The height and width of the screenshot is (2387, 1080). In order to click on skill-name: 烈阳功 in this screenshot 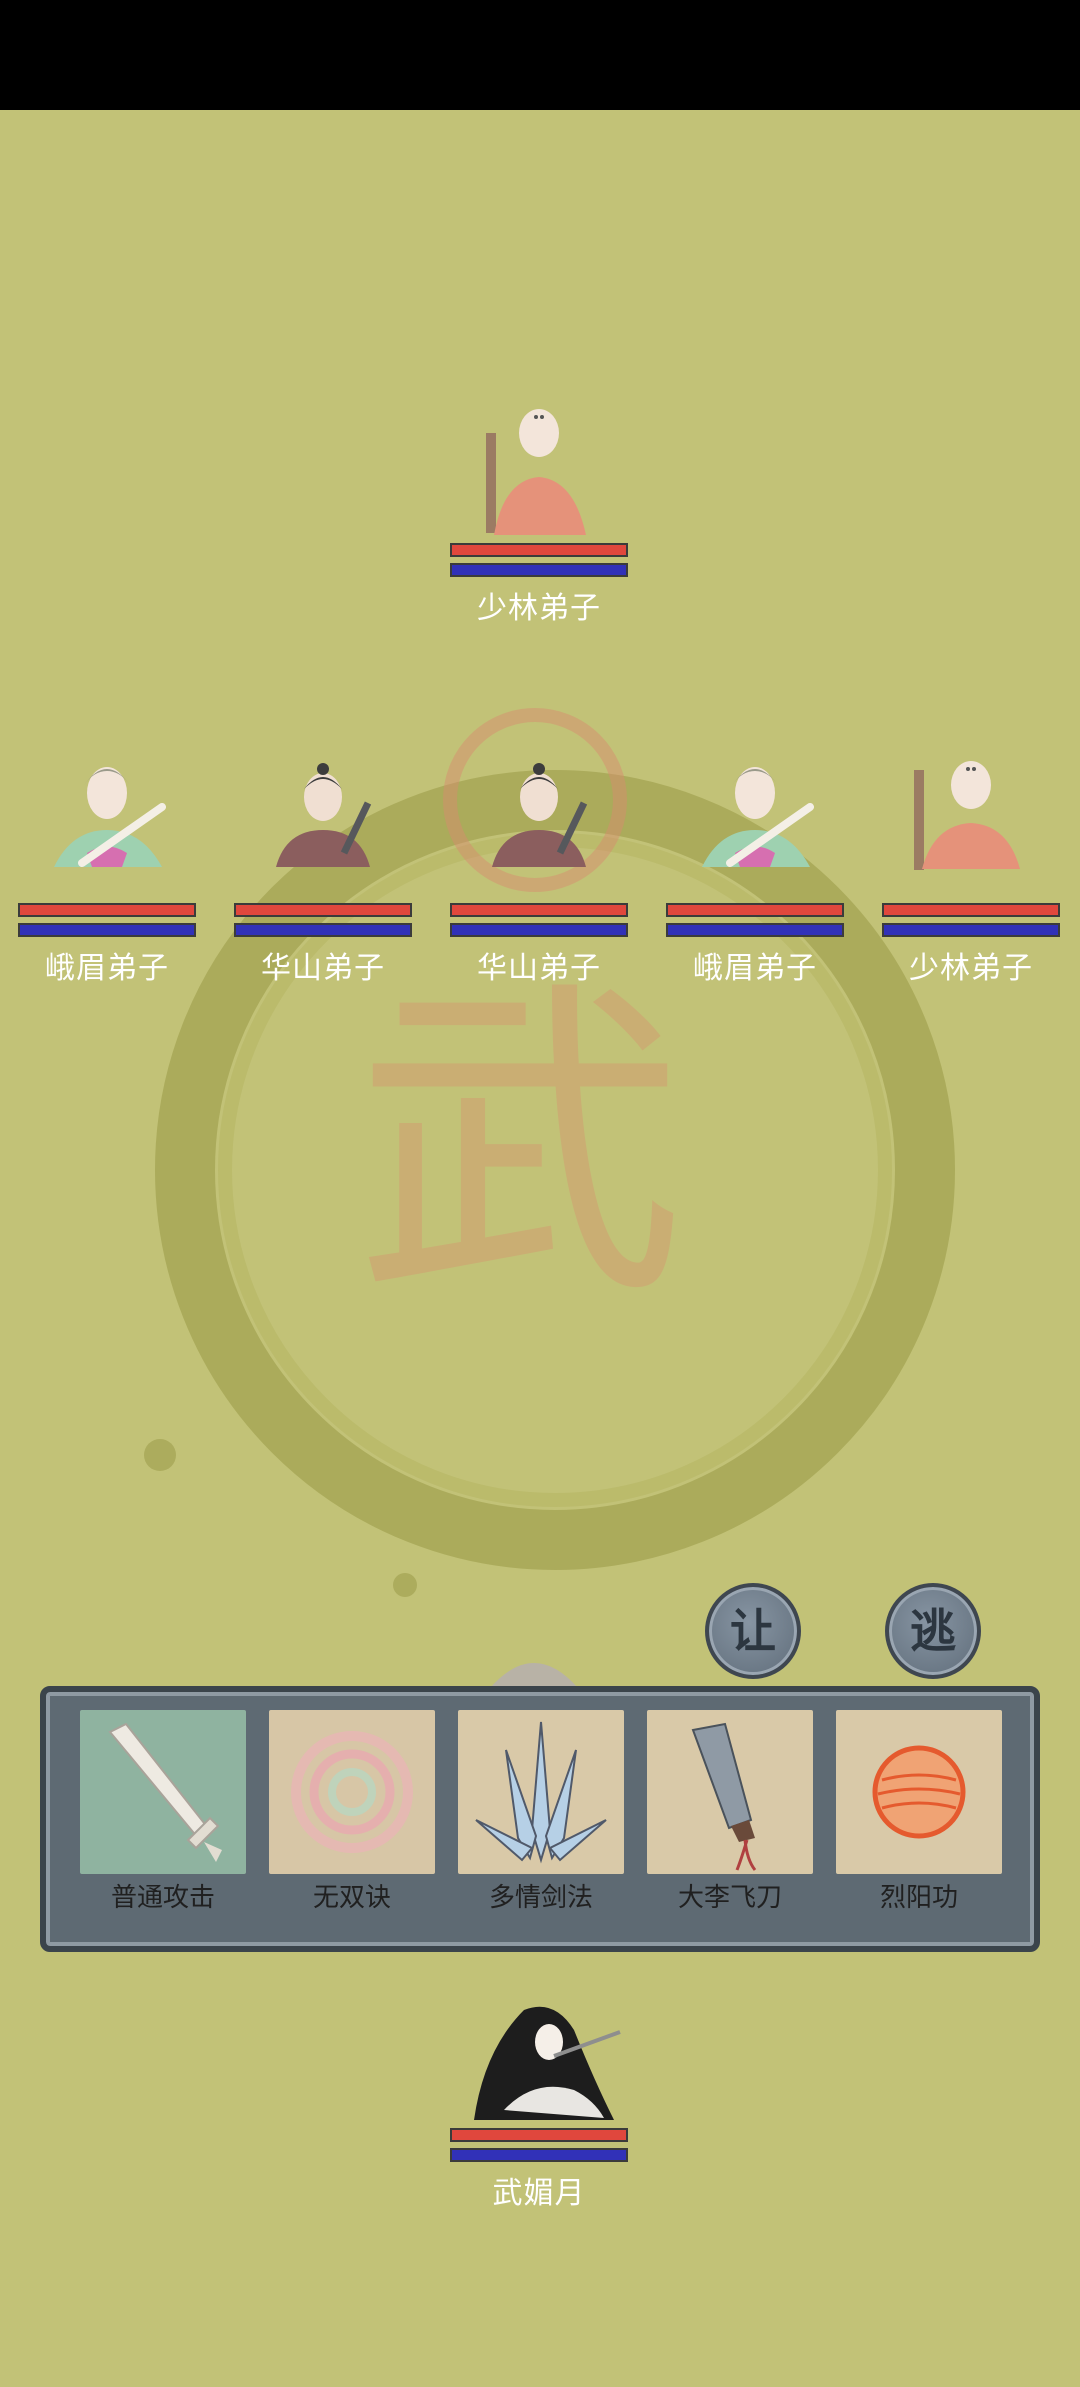, I will do `click(918, 1898)`.